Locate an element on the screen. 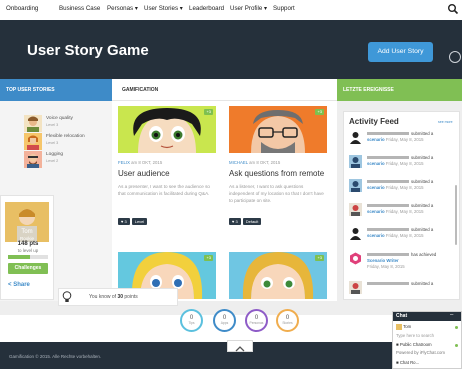 This screenshot has height=369, width=462. card-tags: ♥ 3 Default is located at coordinates (246, 217).